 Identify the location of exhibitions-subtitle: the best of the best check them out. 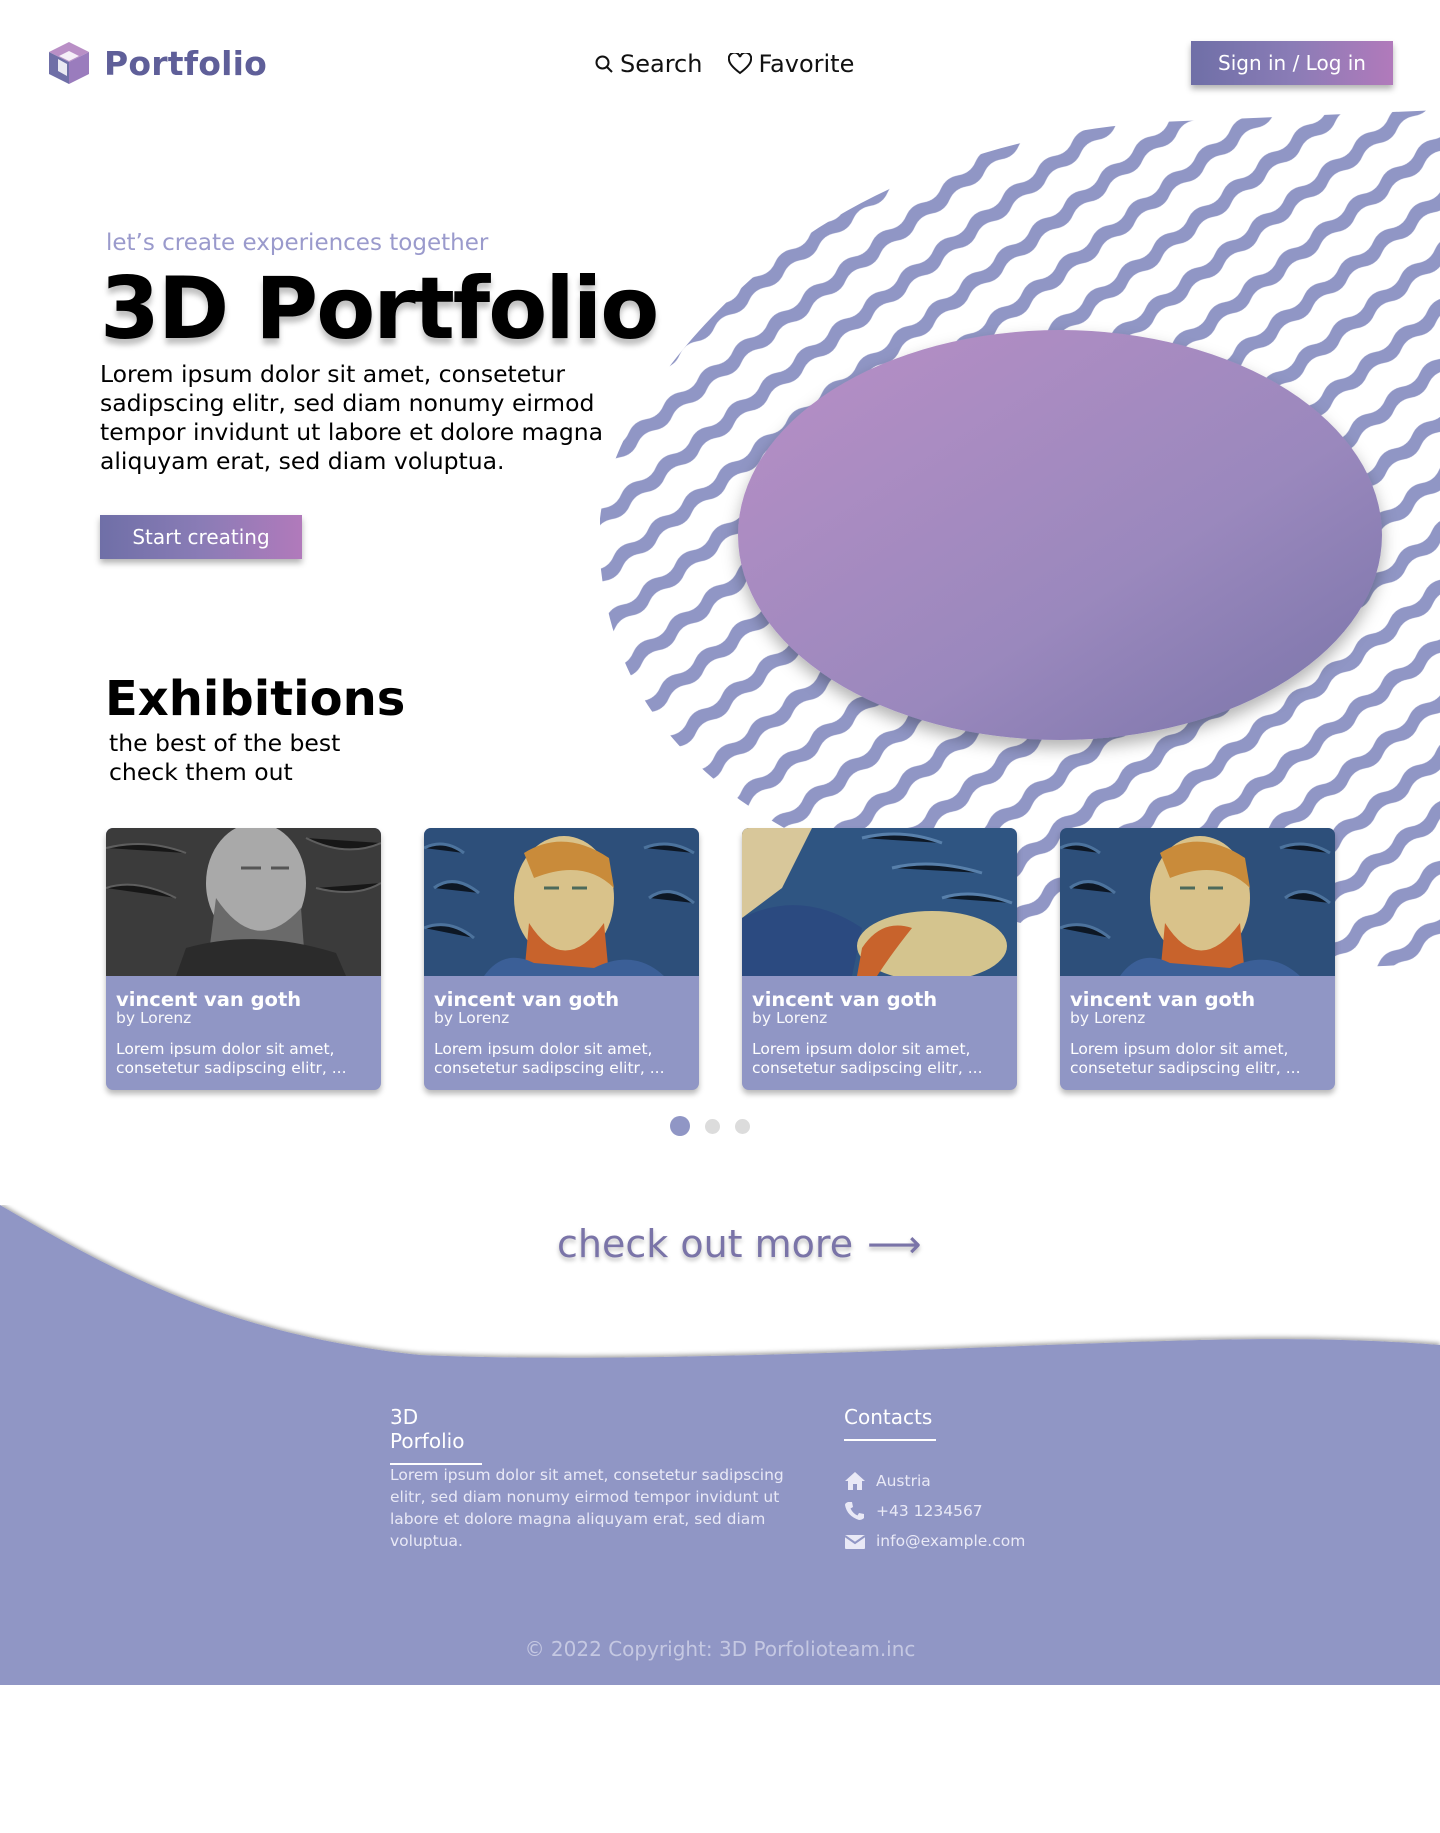
(224, 758).